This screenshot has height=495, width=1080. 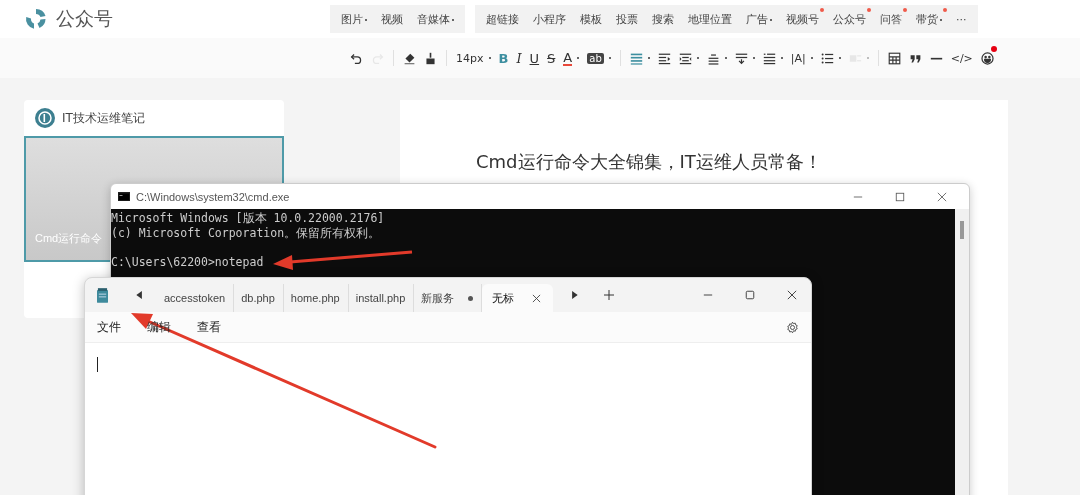 I want to click on app-title: 公众号, so click(x=84, y=18).